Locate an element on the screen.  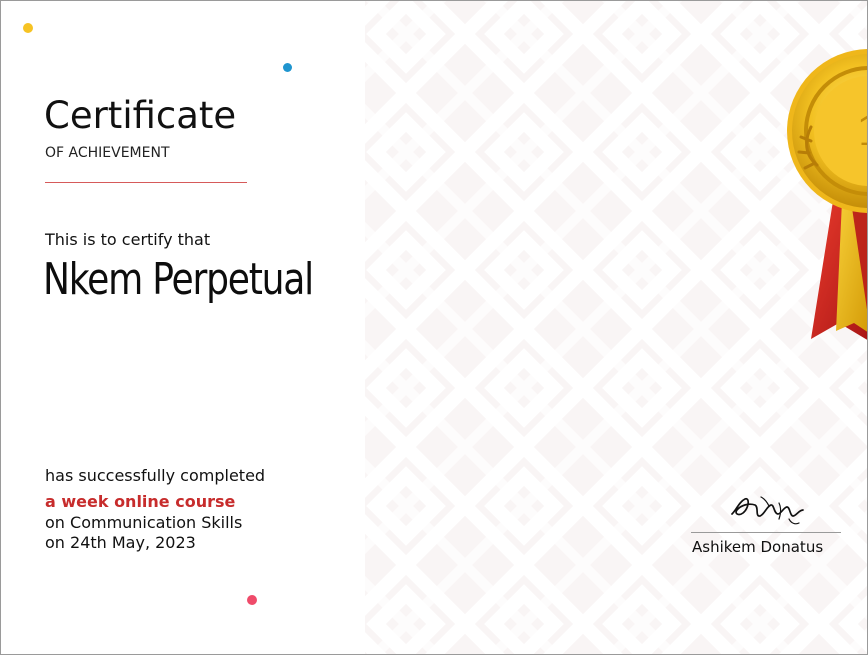
signer-name: Ashikem Donatus is located at coordinates (758, 547).